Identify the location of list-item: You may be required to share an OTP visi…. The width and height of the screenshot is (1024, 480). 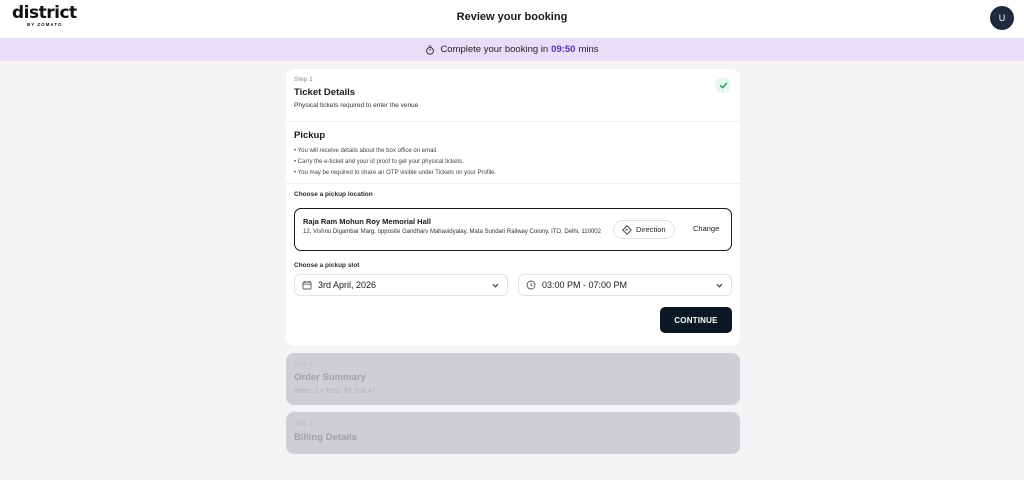
(395, 173).